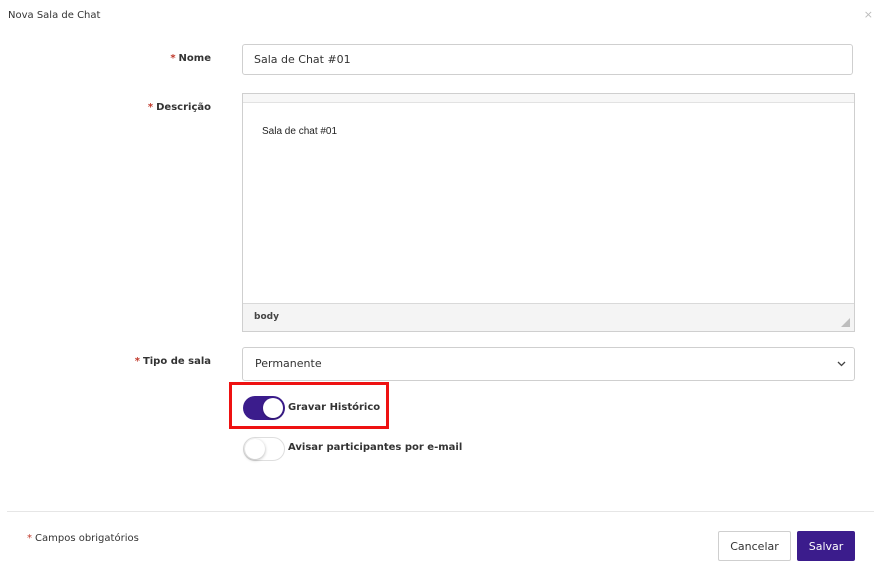  What do you see at coordinates (375, 447) in the screenshot?
I see `avisar-email-label: Avisar participantes por e-mail` at bounding box center [375, 447].